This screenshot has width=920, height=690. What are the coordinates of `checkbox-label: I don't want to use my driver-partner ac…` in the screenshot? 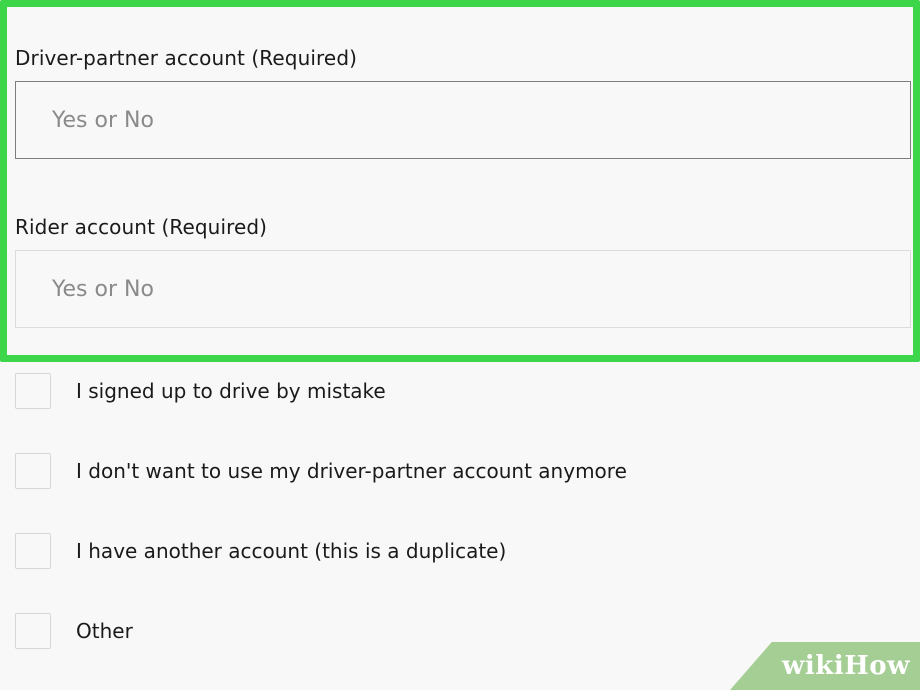 It's located at (351, 471).